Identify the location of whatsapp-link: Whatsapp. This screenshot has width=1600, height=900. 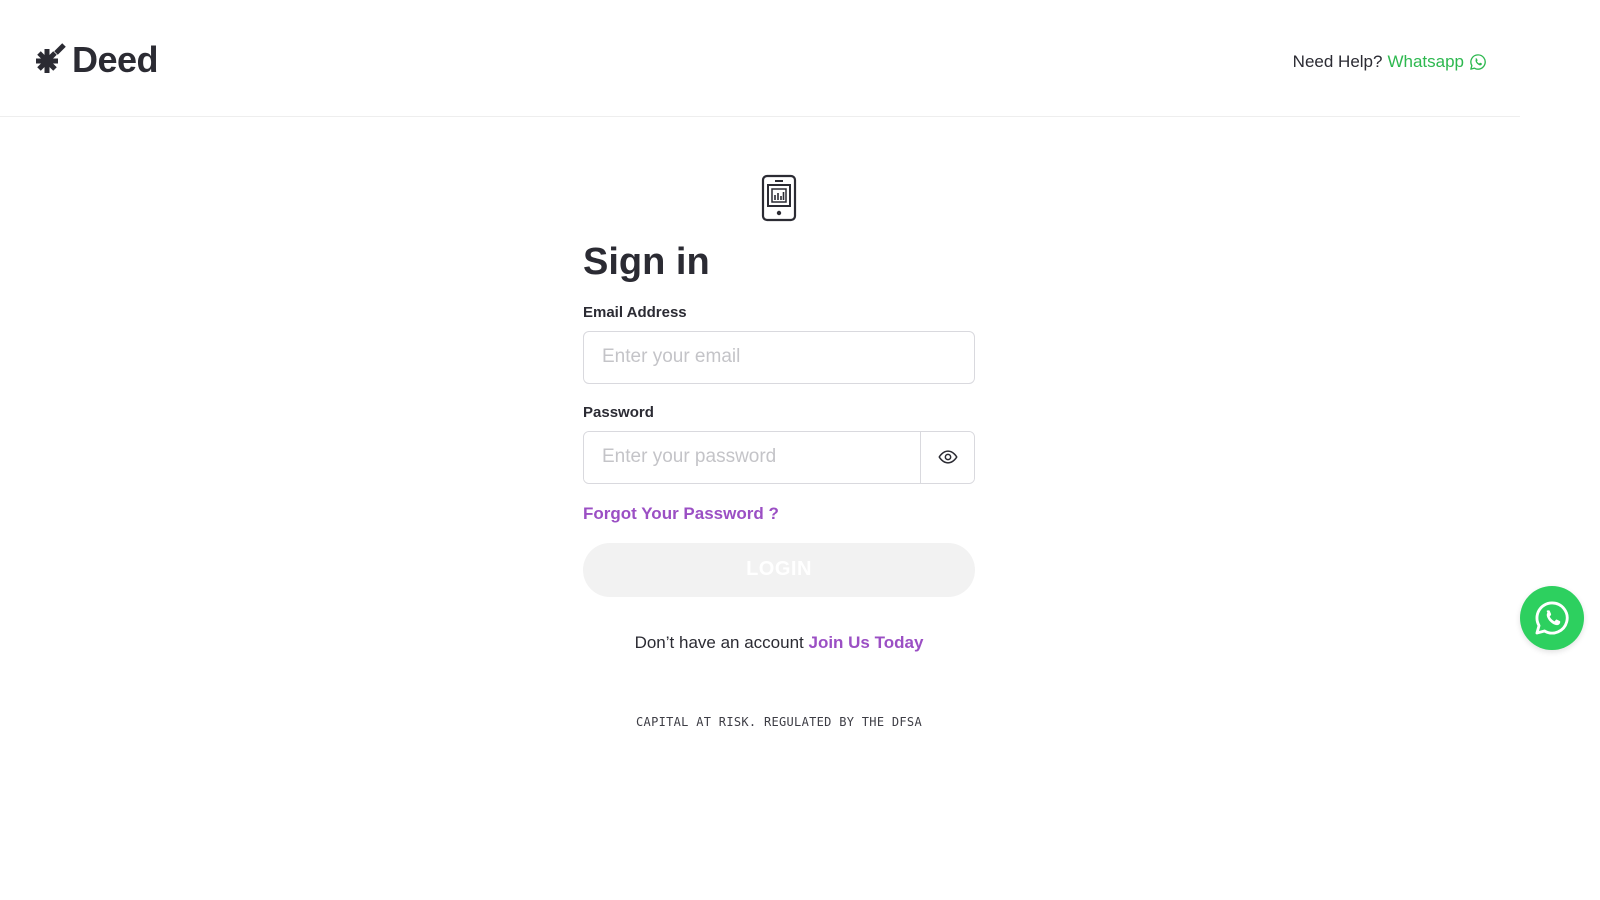
(1437, 62).